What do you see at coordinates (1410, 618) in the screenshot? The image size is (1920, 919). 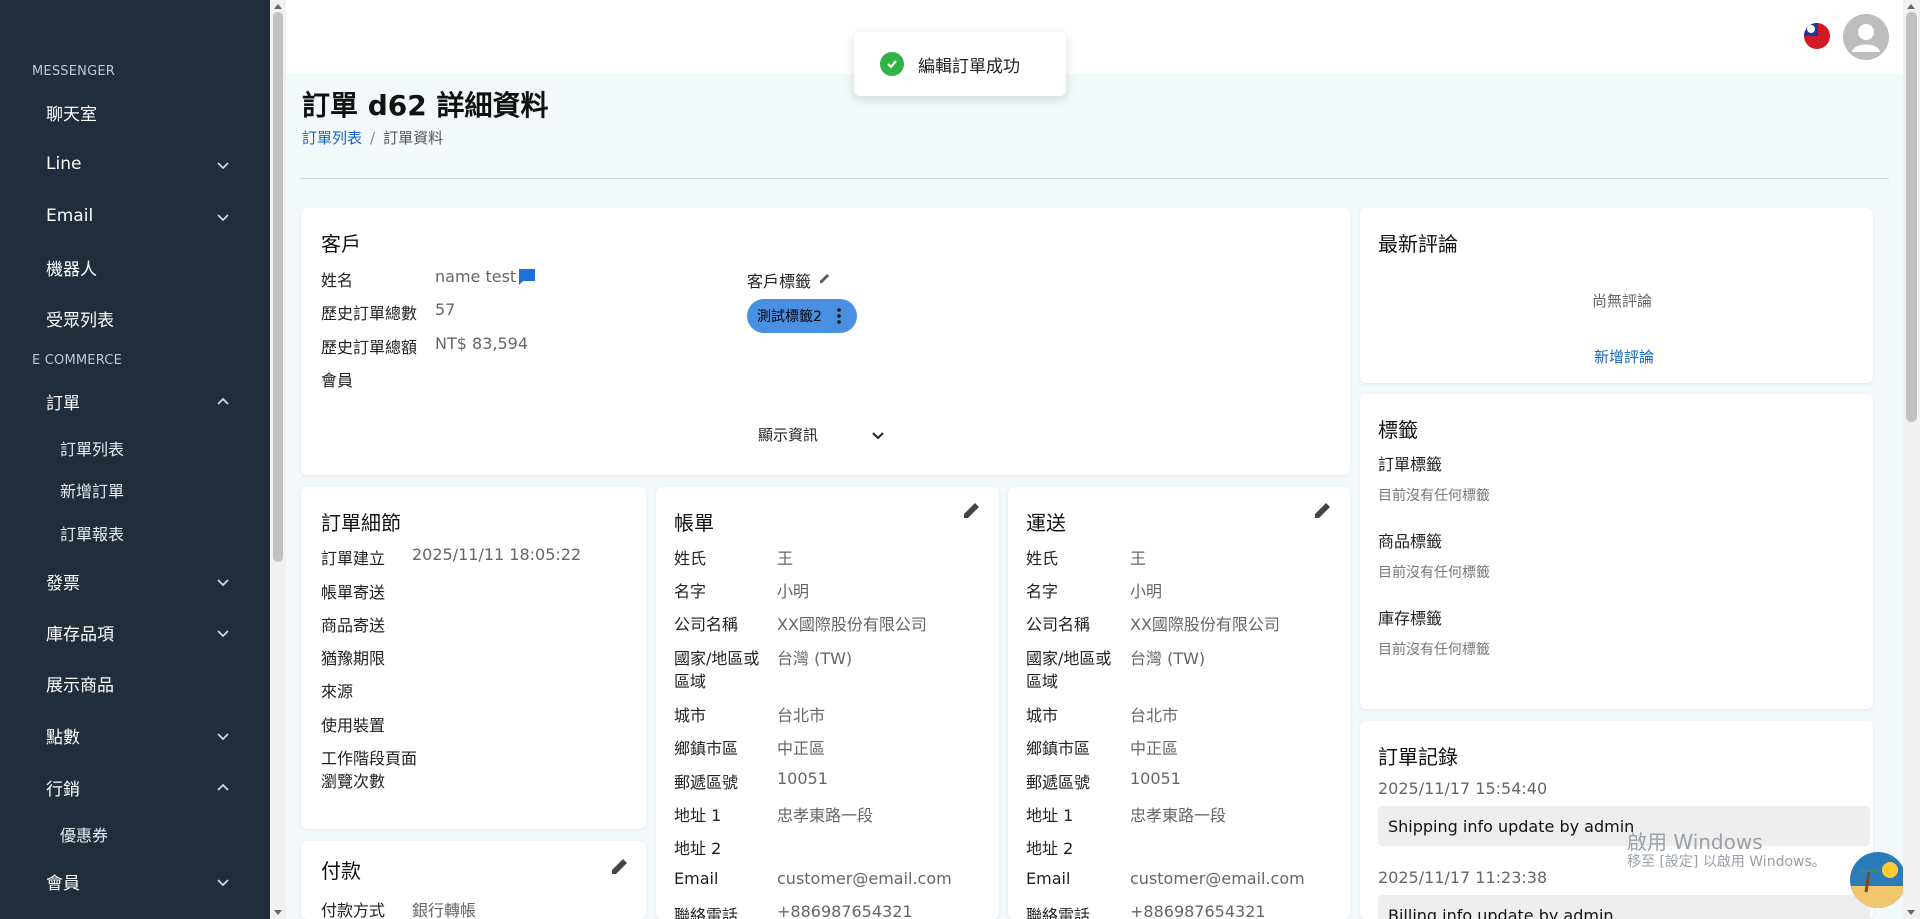 I see `inventory-tags-label: 庫存標籤` at bounding box center [1410, 618].